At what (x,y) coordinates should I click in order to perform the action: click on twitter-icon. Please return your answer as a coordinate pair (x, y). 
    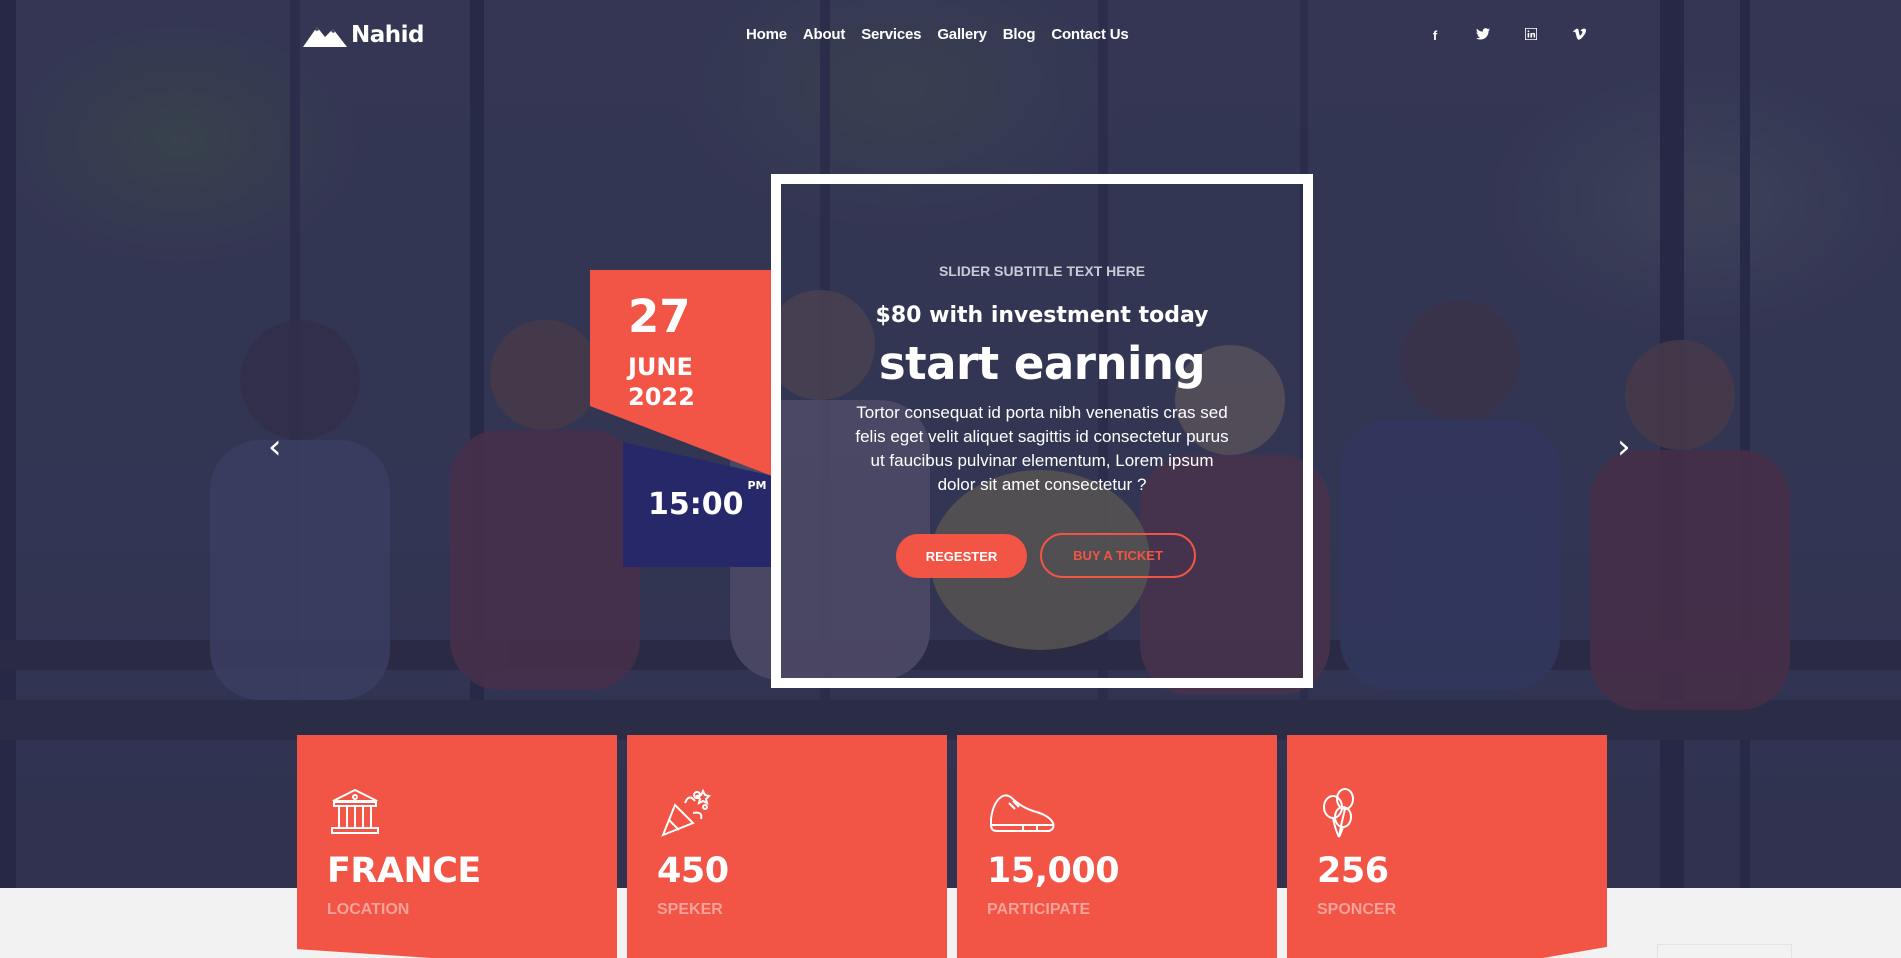
    Looking at the image, I should click on (1483, 35).